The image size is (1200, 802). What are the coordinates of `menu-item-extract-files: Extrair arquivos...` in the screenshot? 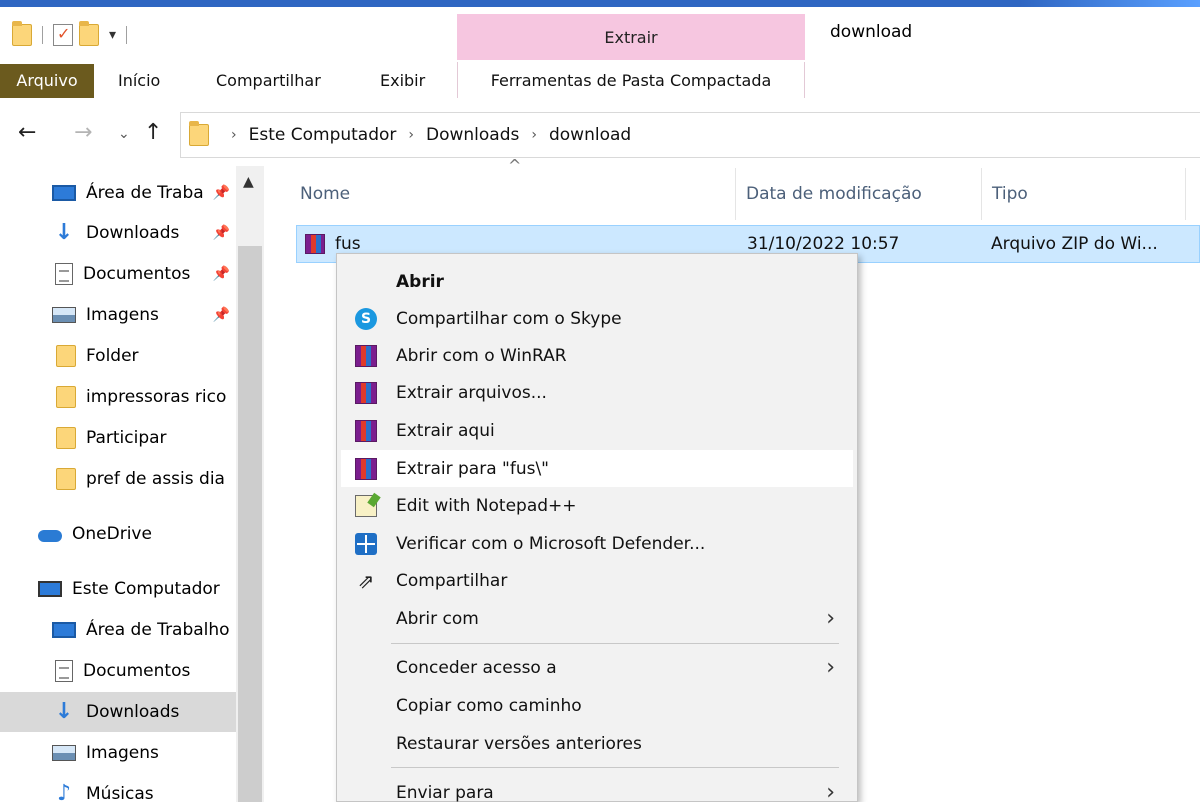 It's located at (597, 392).